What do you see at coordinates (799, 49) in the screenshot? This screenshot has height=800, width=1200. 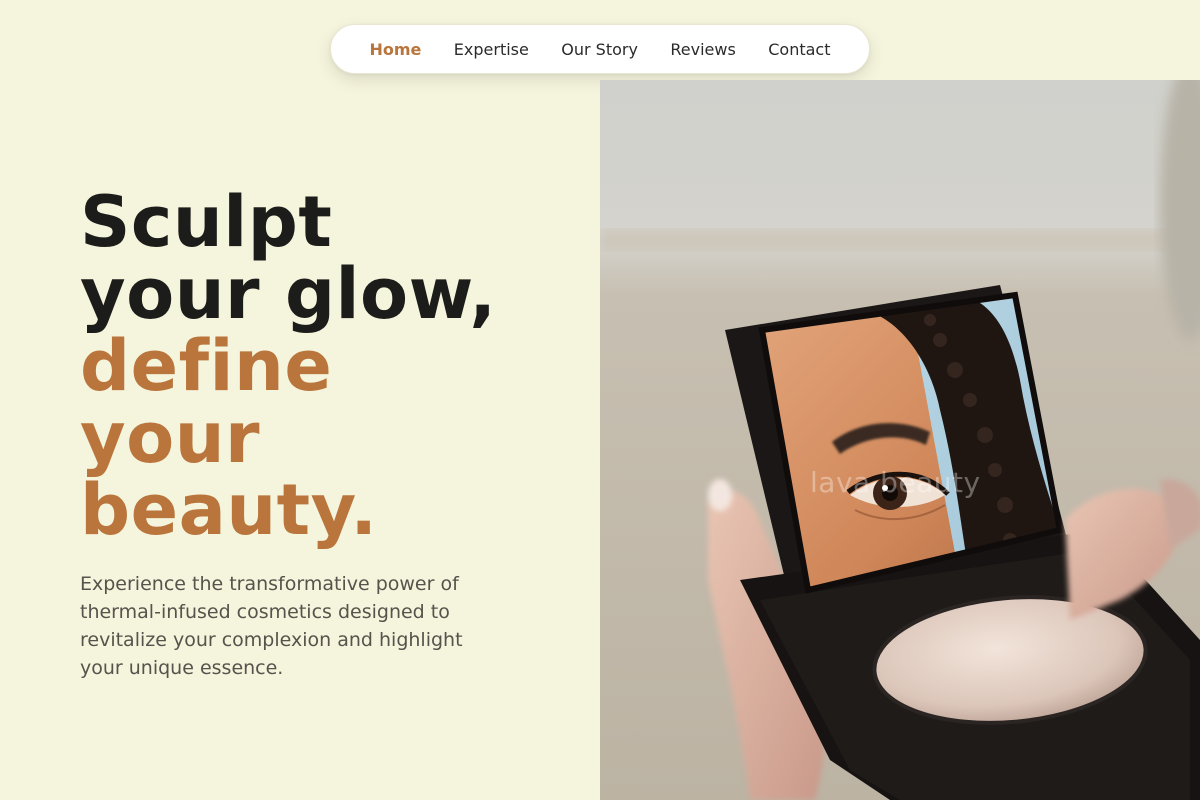 I see `nav-link-contact: Contact` at bounding box center [799, 49].